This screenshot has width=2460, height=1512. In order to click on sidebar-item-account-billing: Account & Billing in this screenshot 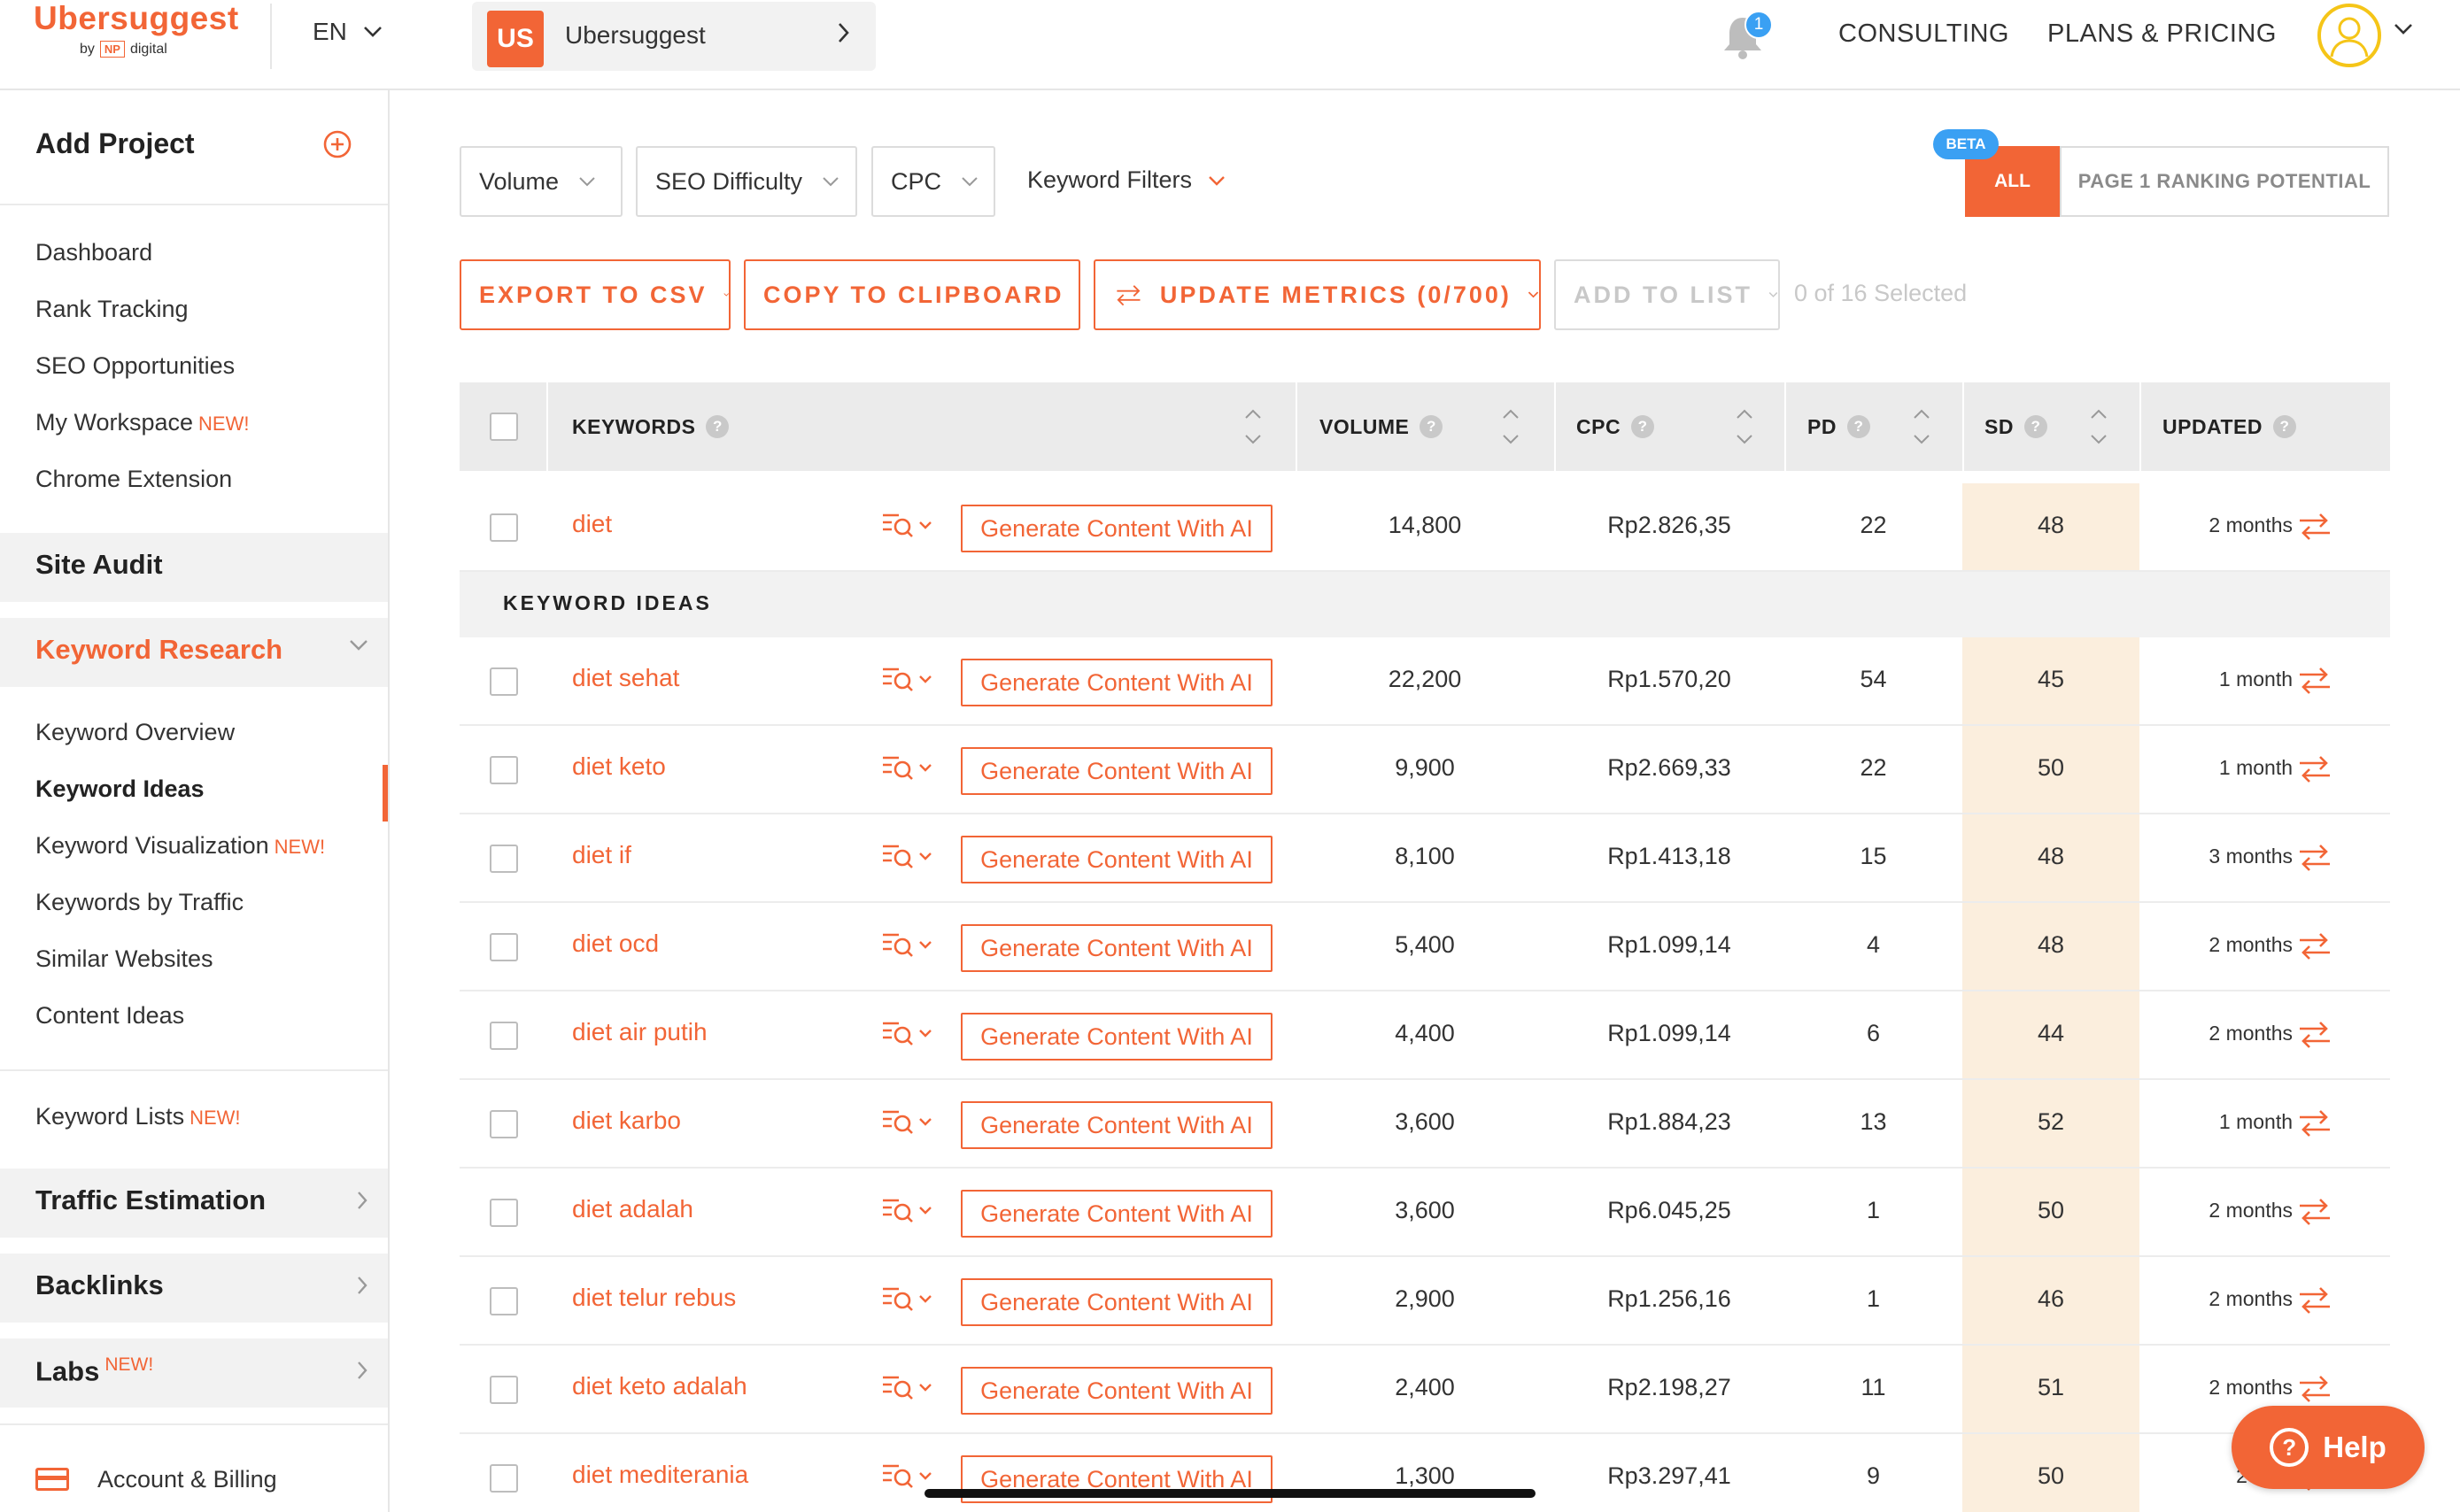, I will do `click(187, 1479)`.